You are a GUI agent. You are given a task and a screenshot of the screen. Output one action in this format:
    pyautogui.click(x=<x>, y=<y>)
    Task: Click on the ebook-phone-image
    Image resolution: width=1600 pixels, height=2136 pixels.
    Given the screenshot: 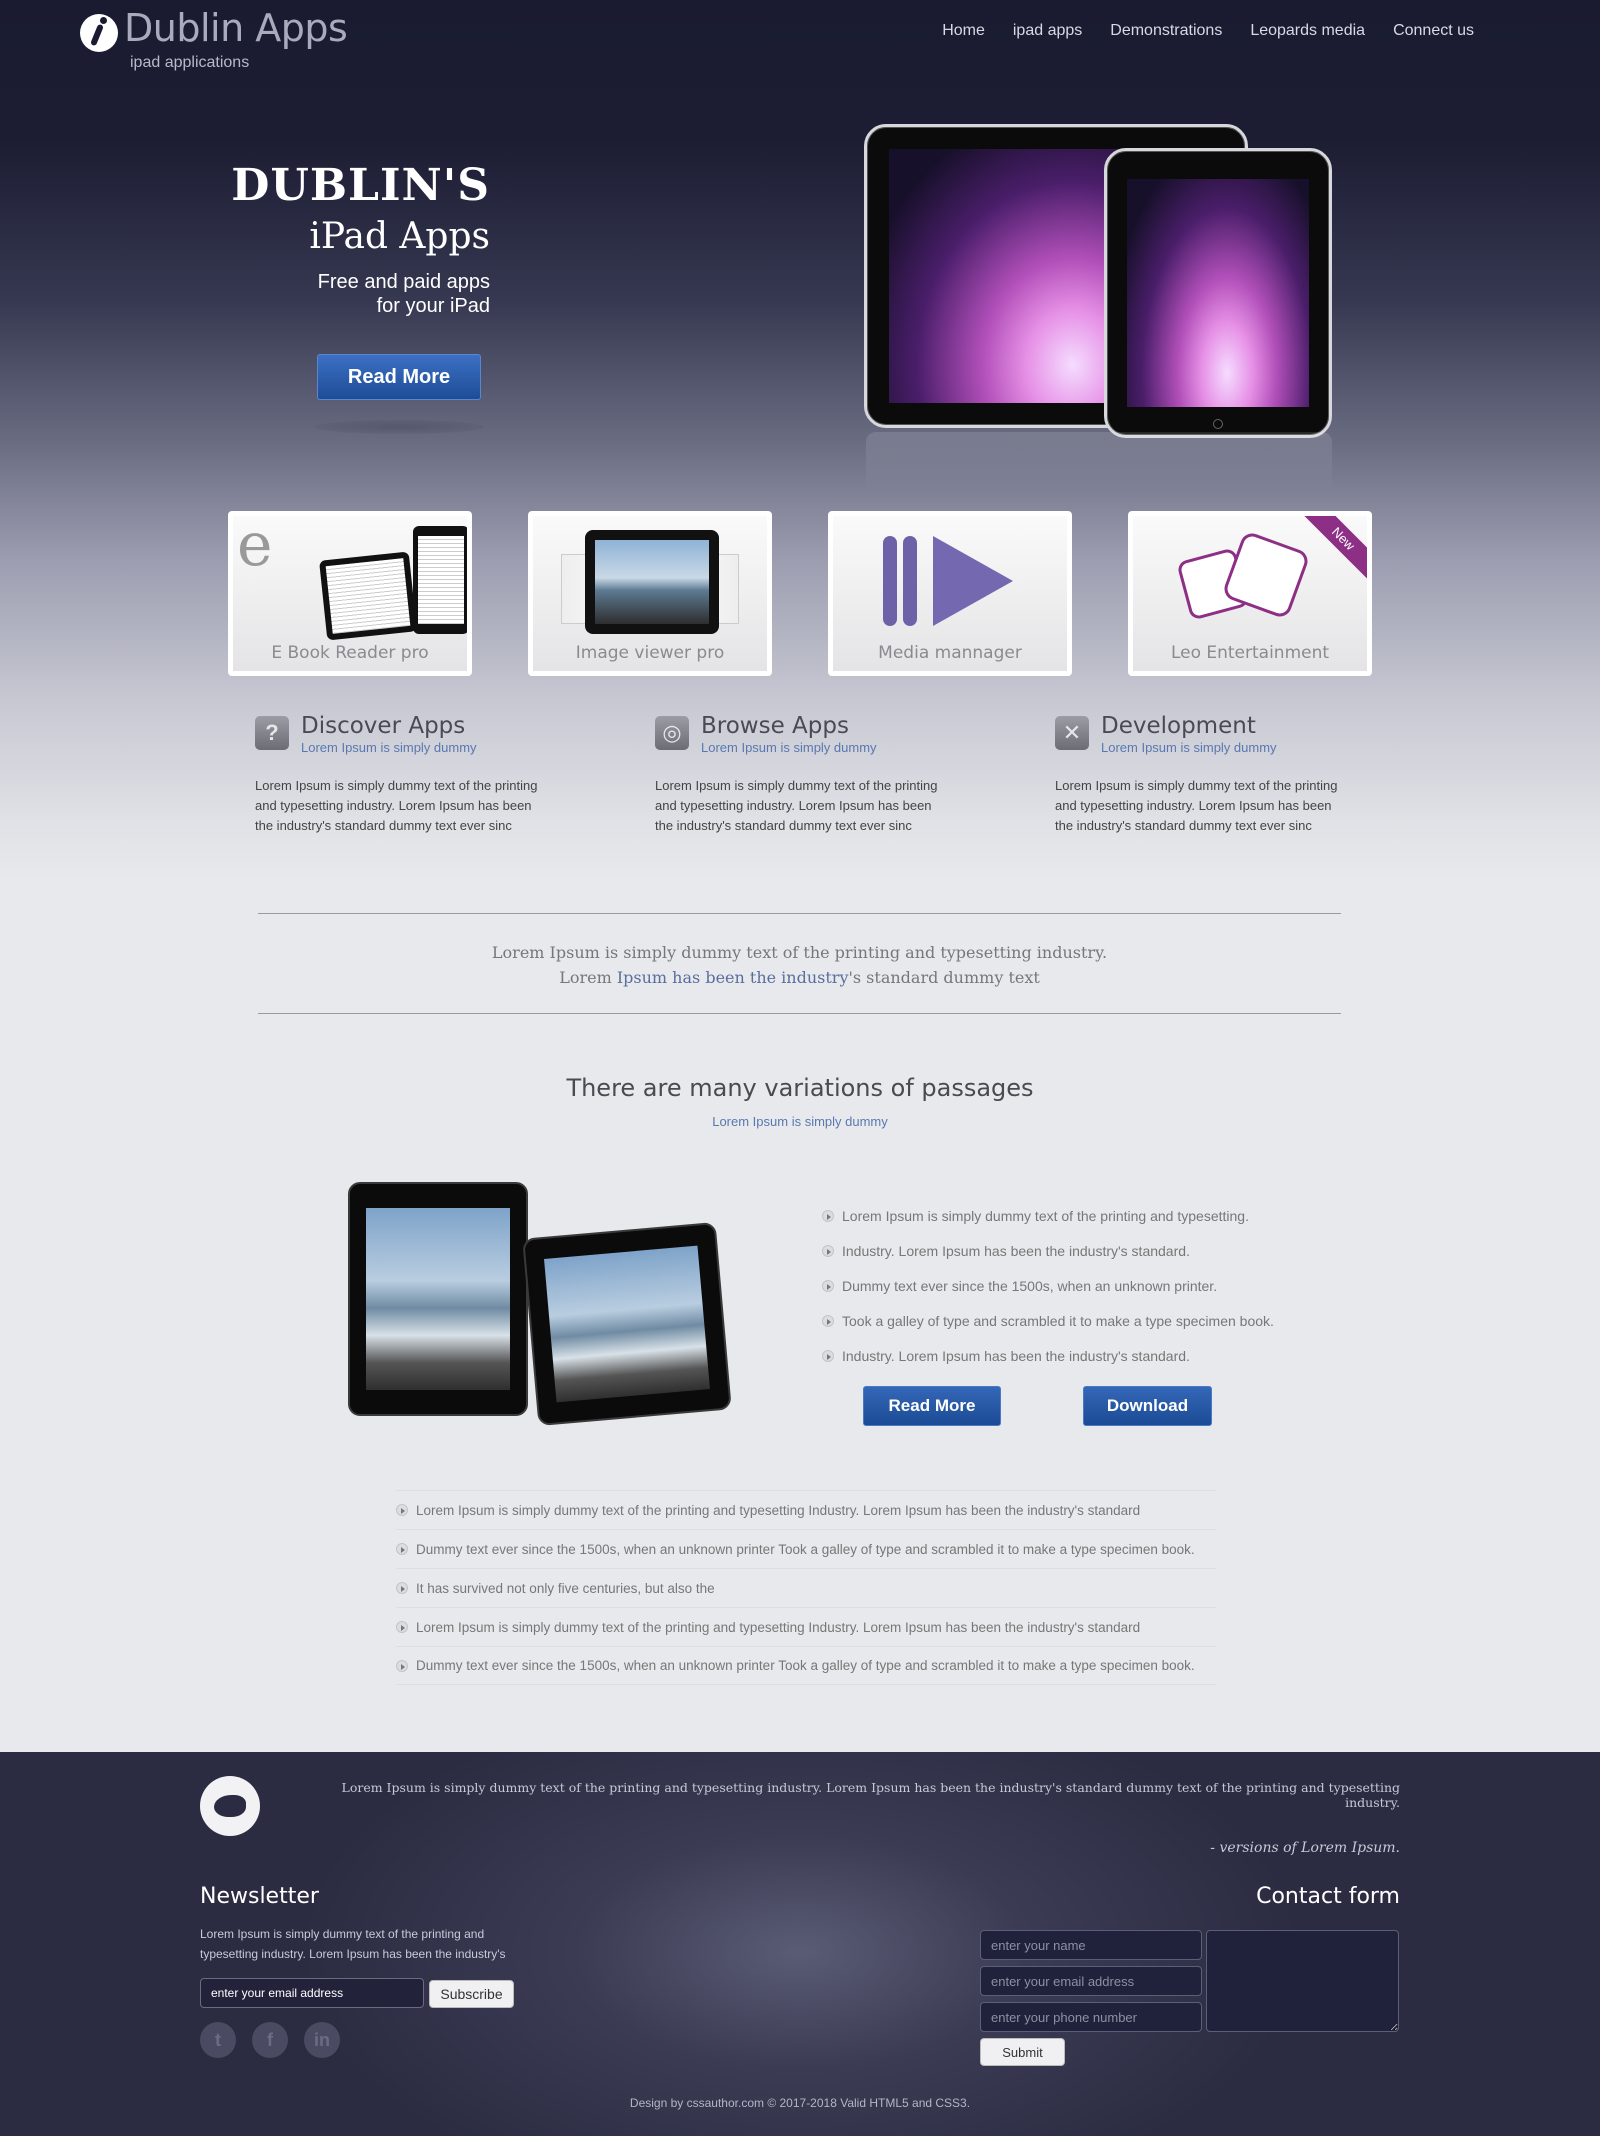 What is the action you would take?
    pyautogui.click(x=440, y=580)
    